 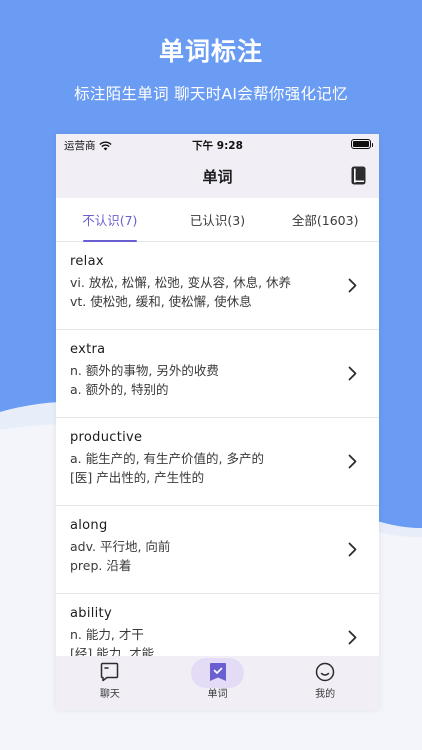 I want to click on word-filter-tabs: 不认识(7) 已认识(3) 全部(1603), so click(x=217, y=220).